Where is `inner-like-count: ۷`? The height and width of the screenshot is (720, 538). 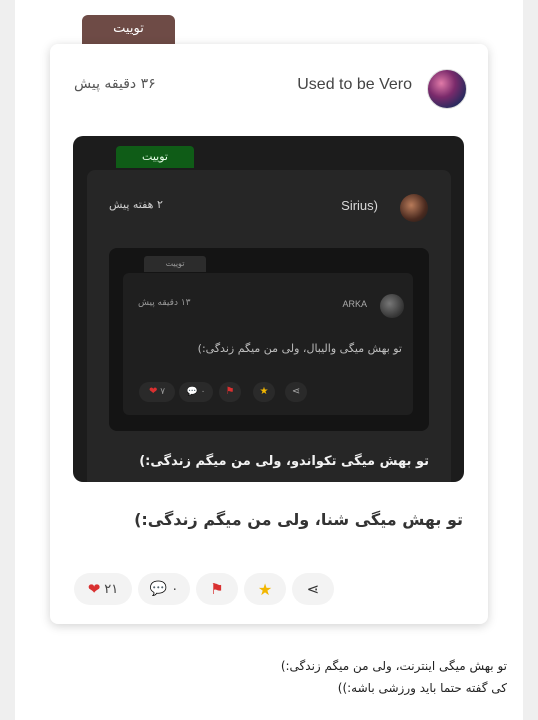 inner-like-count: ۷ is located at coordinates (163, 392).